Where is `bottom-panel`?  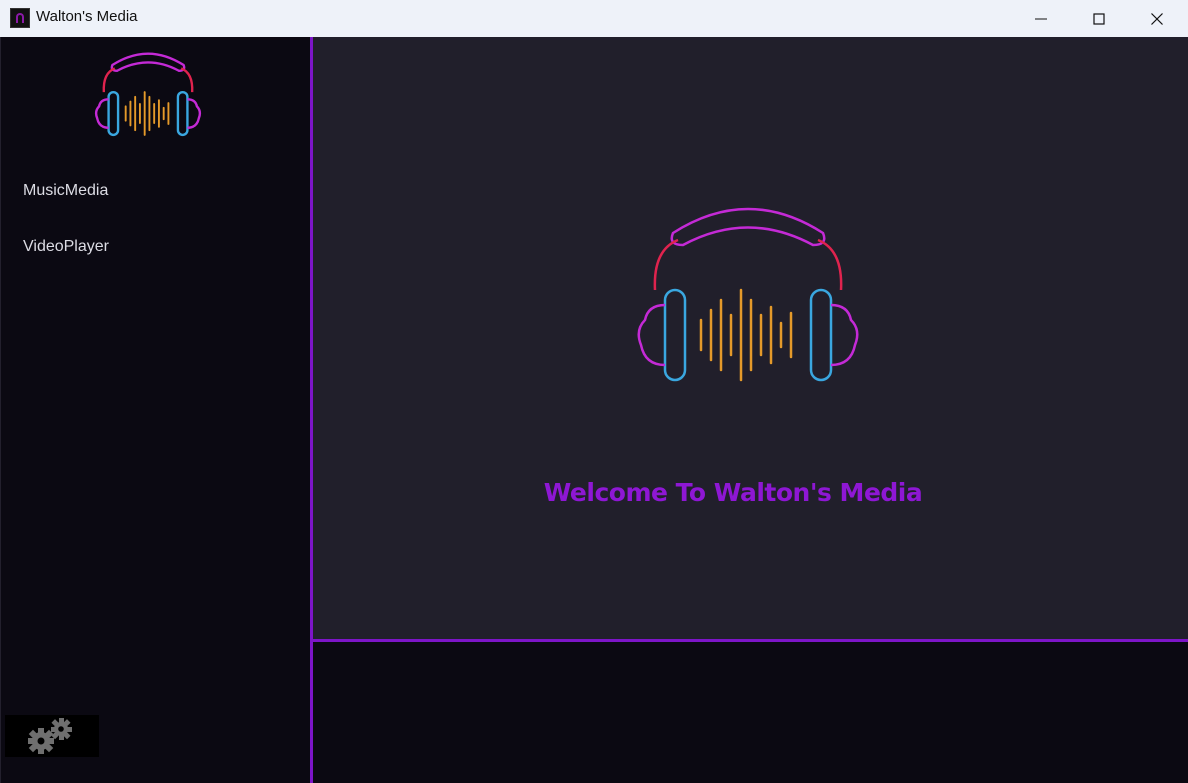 bottom-panel is located at coordinates (750, 712).